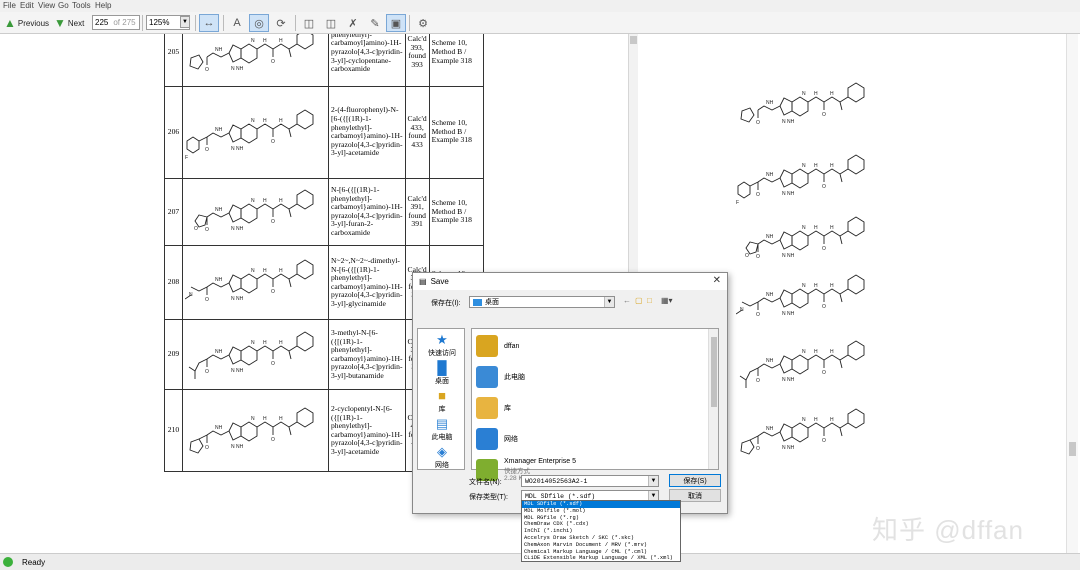 This screenshot has height=570, width=1080. Describe the element at coordinates (601, 545) in the screenshot. I see `filetype-option: ChemAxon Marvin Document / MRV (*.mrv)` at that location.